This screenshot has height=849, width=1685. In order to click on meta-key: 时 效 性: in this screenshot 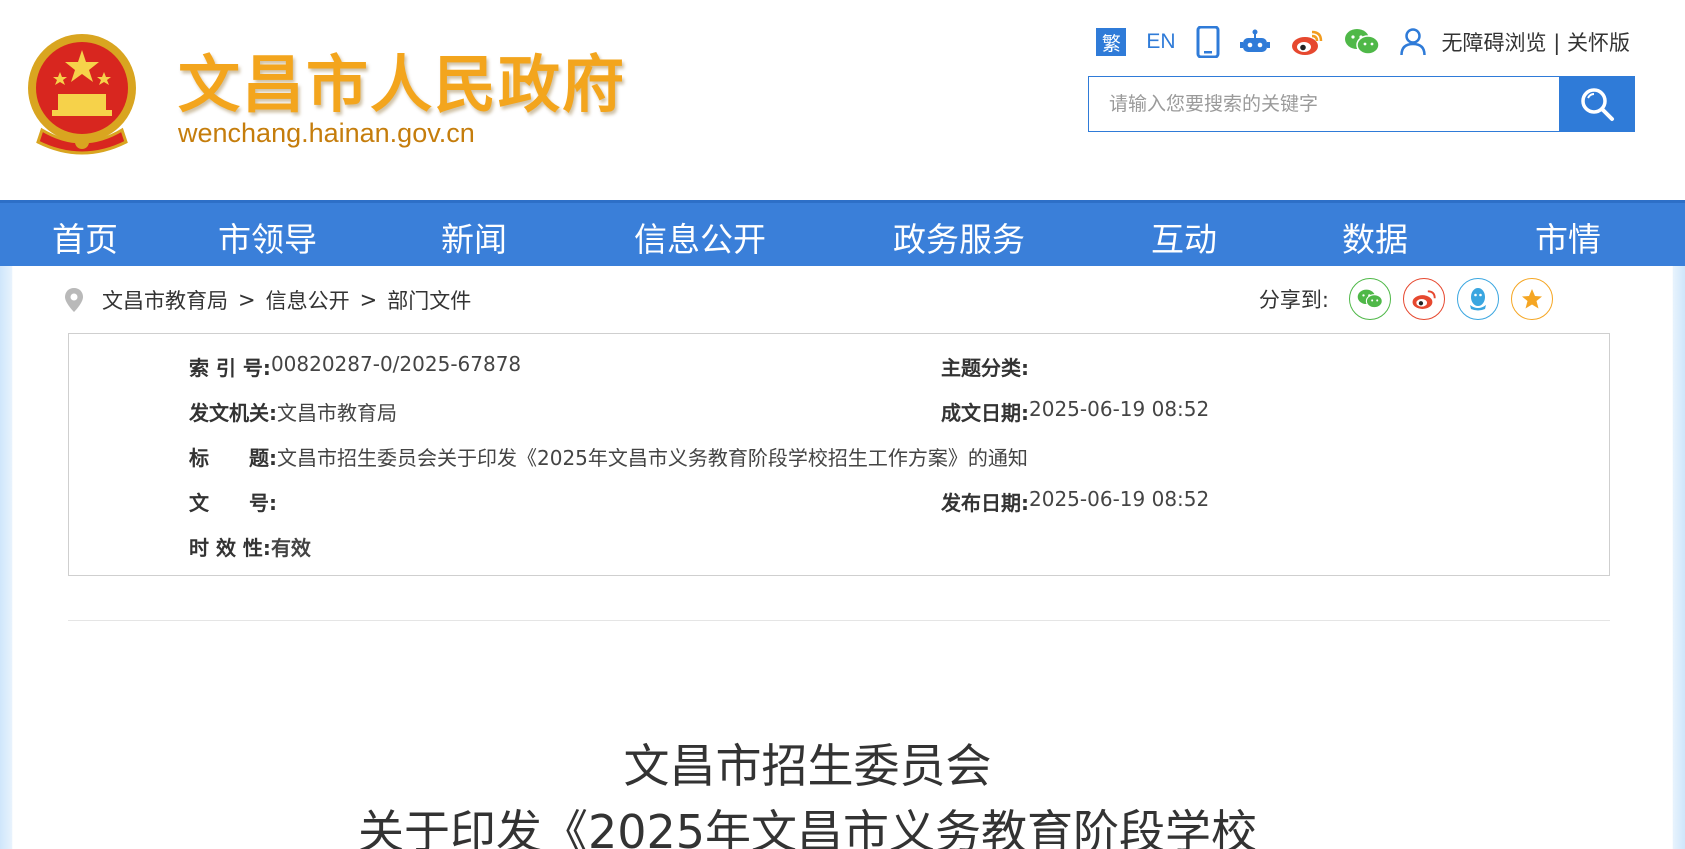, I will do `click(230, 548)`.